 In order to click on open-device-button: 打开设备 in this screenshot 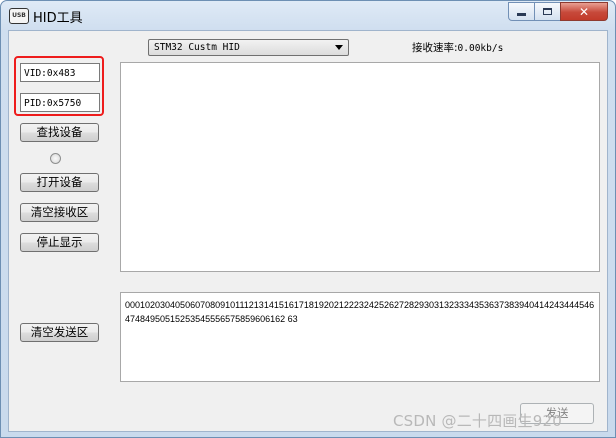, I will do `click(59, 182)`.